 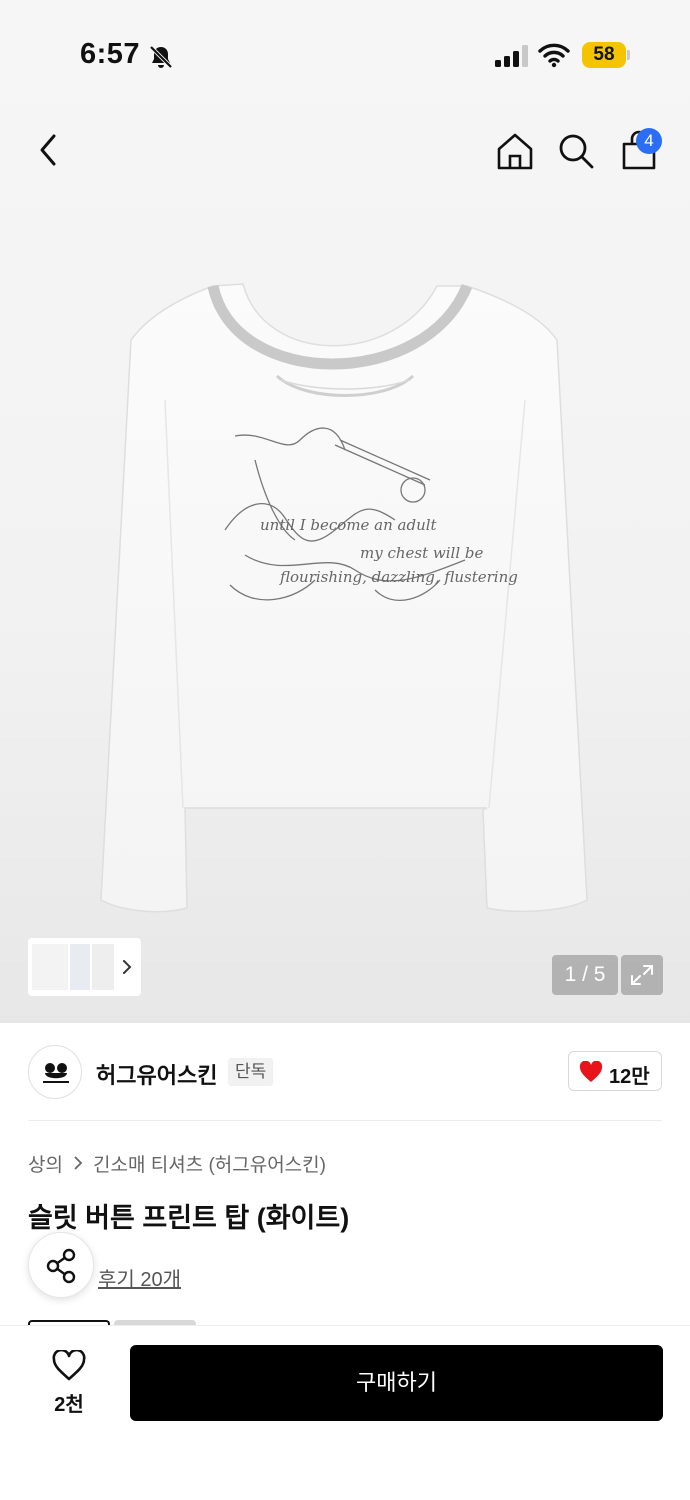 I want to click on brand-logo, so click(x=55, y=1072).